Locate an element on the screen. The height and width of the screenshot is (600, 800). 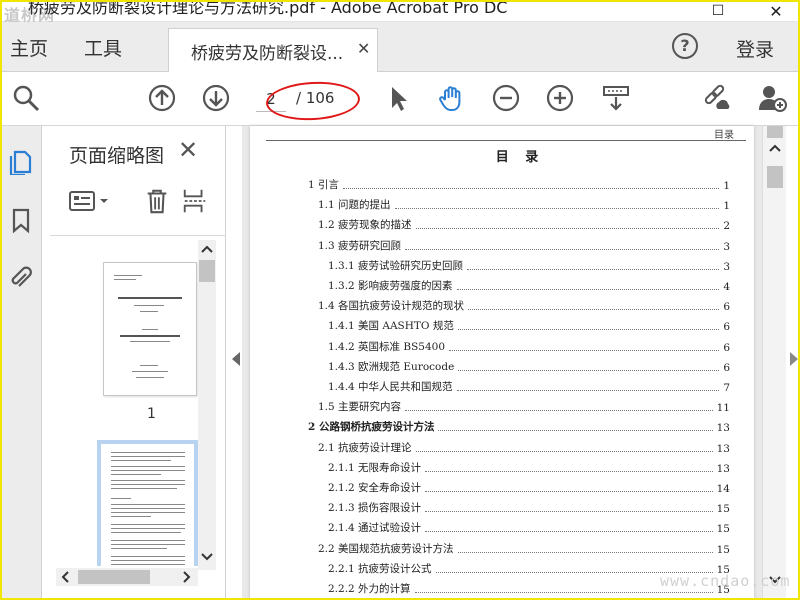
select-cursor-icon is located at coordinates (398, 98).